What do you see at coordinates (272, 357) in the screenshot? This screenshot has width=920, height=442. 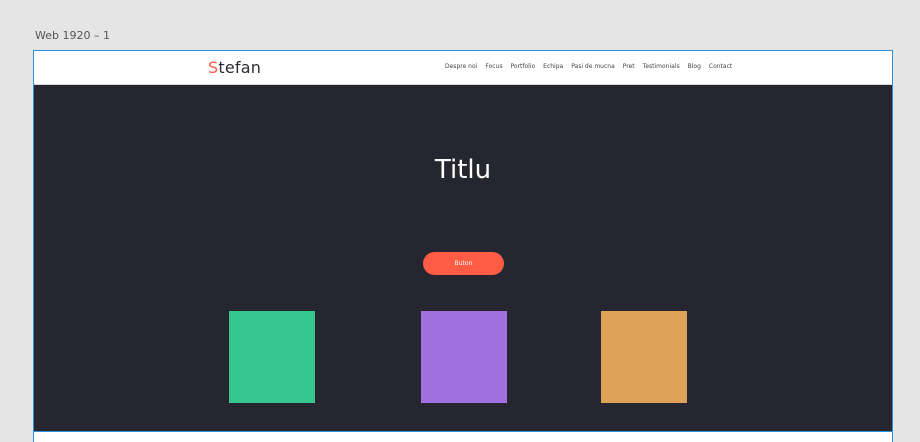 I see `feature-card-green` at bounding box center [272, 357].